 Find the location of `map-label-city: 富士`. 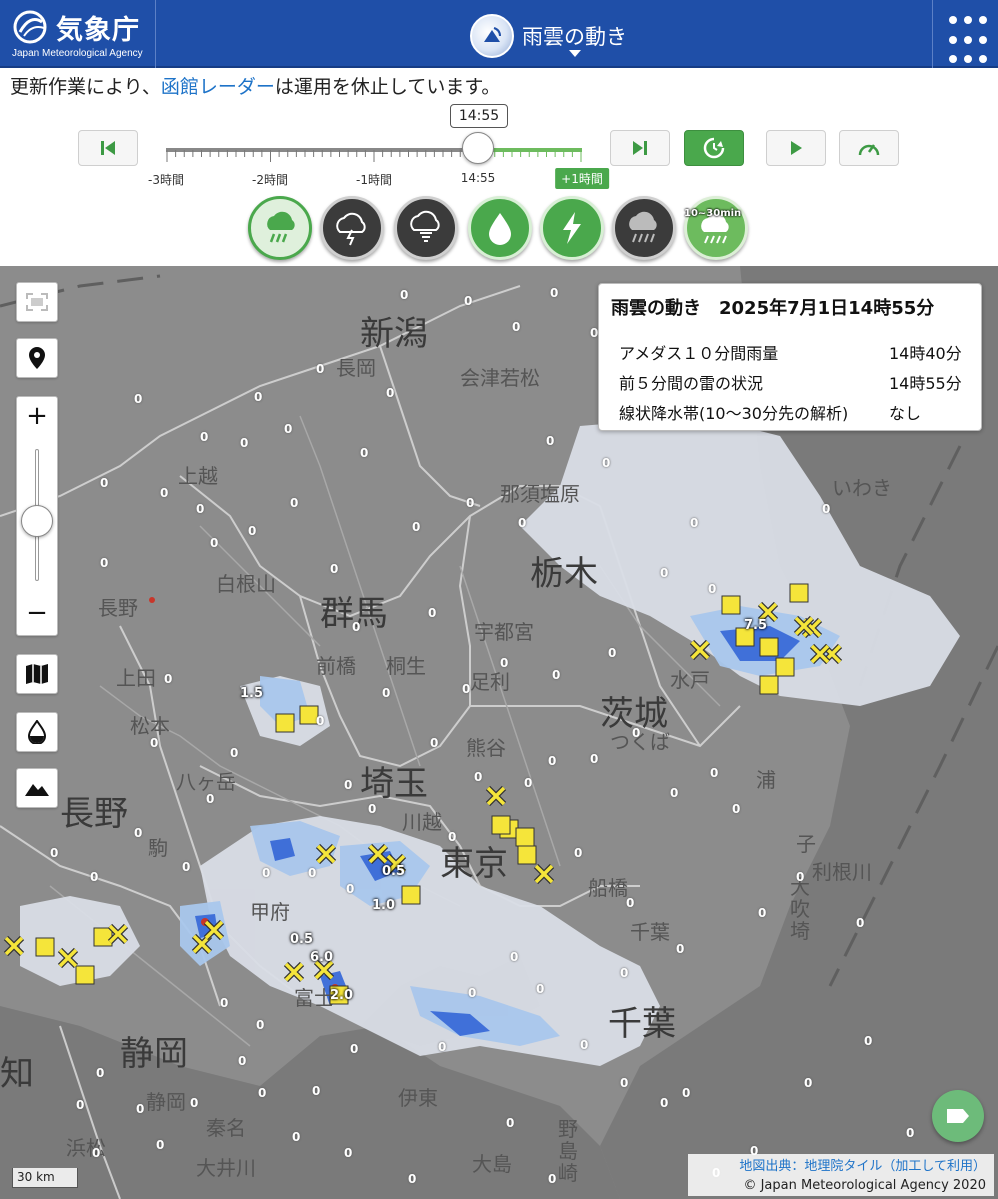

map-label-city: 富士 is located at coordinates (314, 998).